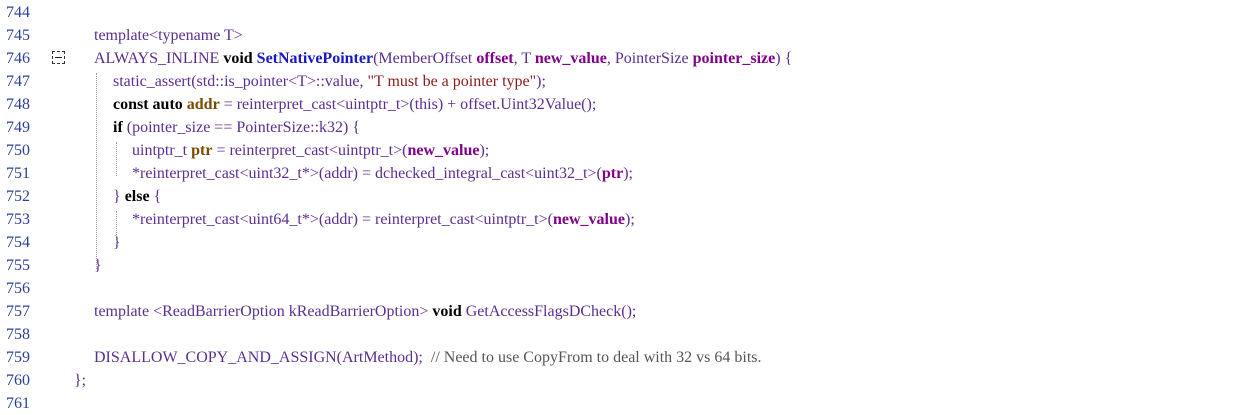 This screenshot has height=415, width=1244. I want to click on code-text: if (pointer_size == PointerSize::k32) {, so click(236, 127).